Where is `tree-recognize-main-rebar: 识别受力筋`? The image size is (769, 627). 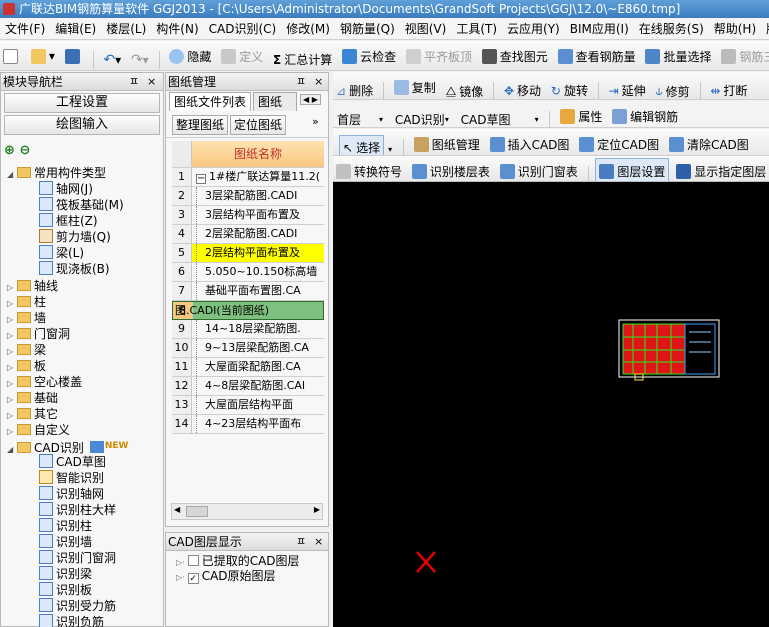
tree-recognize-main-rebar: 识别受力筋 is located at coordinates (77, 606).